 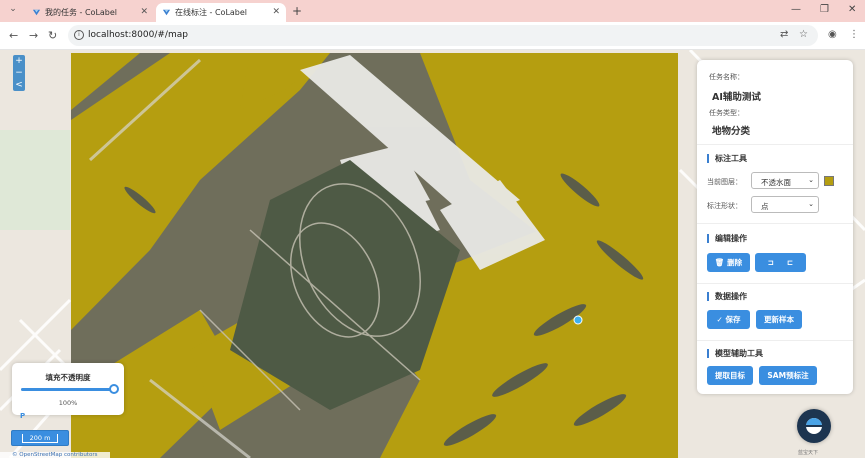 I want to click on extract-target-button: 提取目标, so click(x=730, y=375).